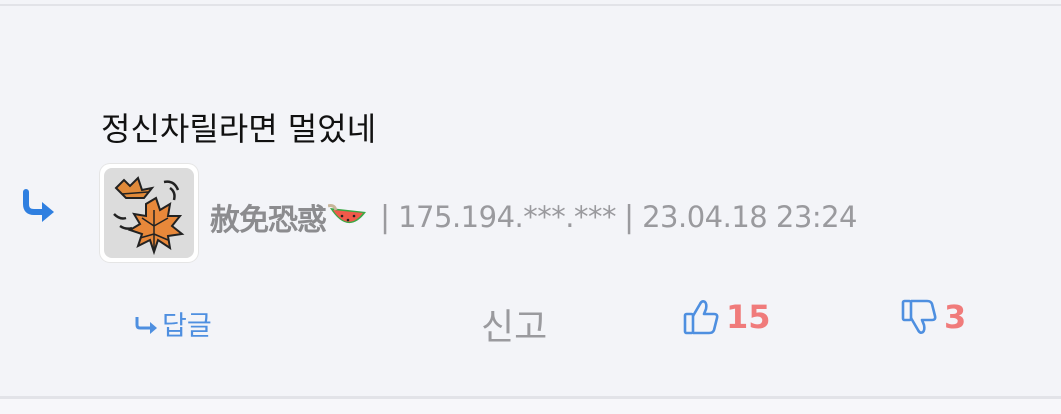  Describe the element at coordinates (919, 316) in the screenshot. I see `thumbs-down-icon` at that location.